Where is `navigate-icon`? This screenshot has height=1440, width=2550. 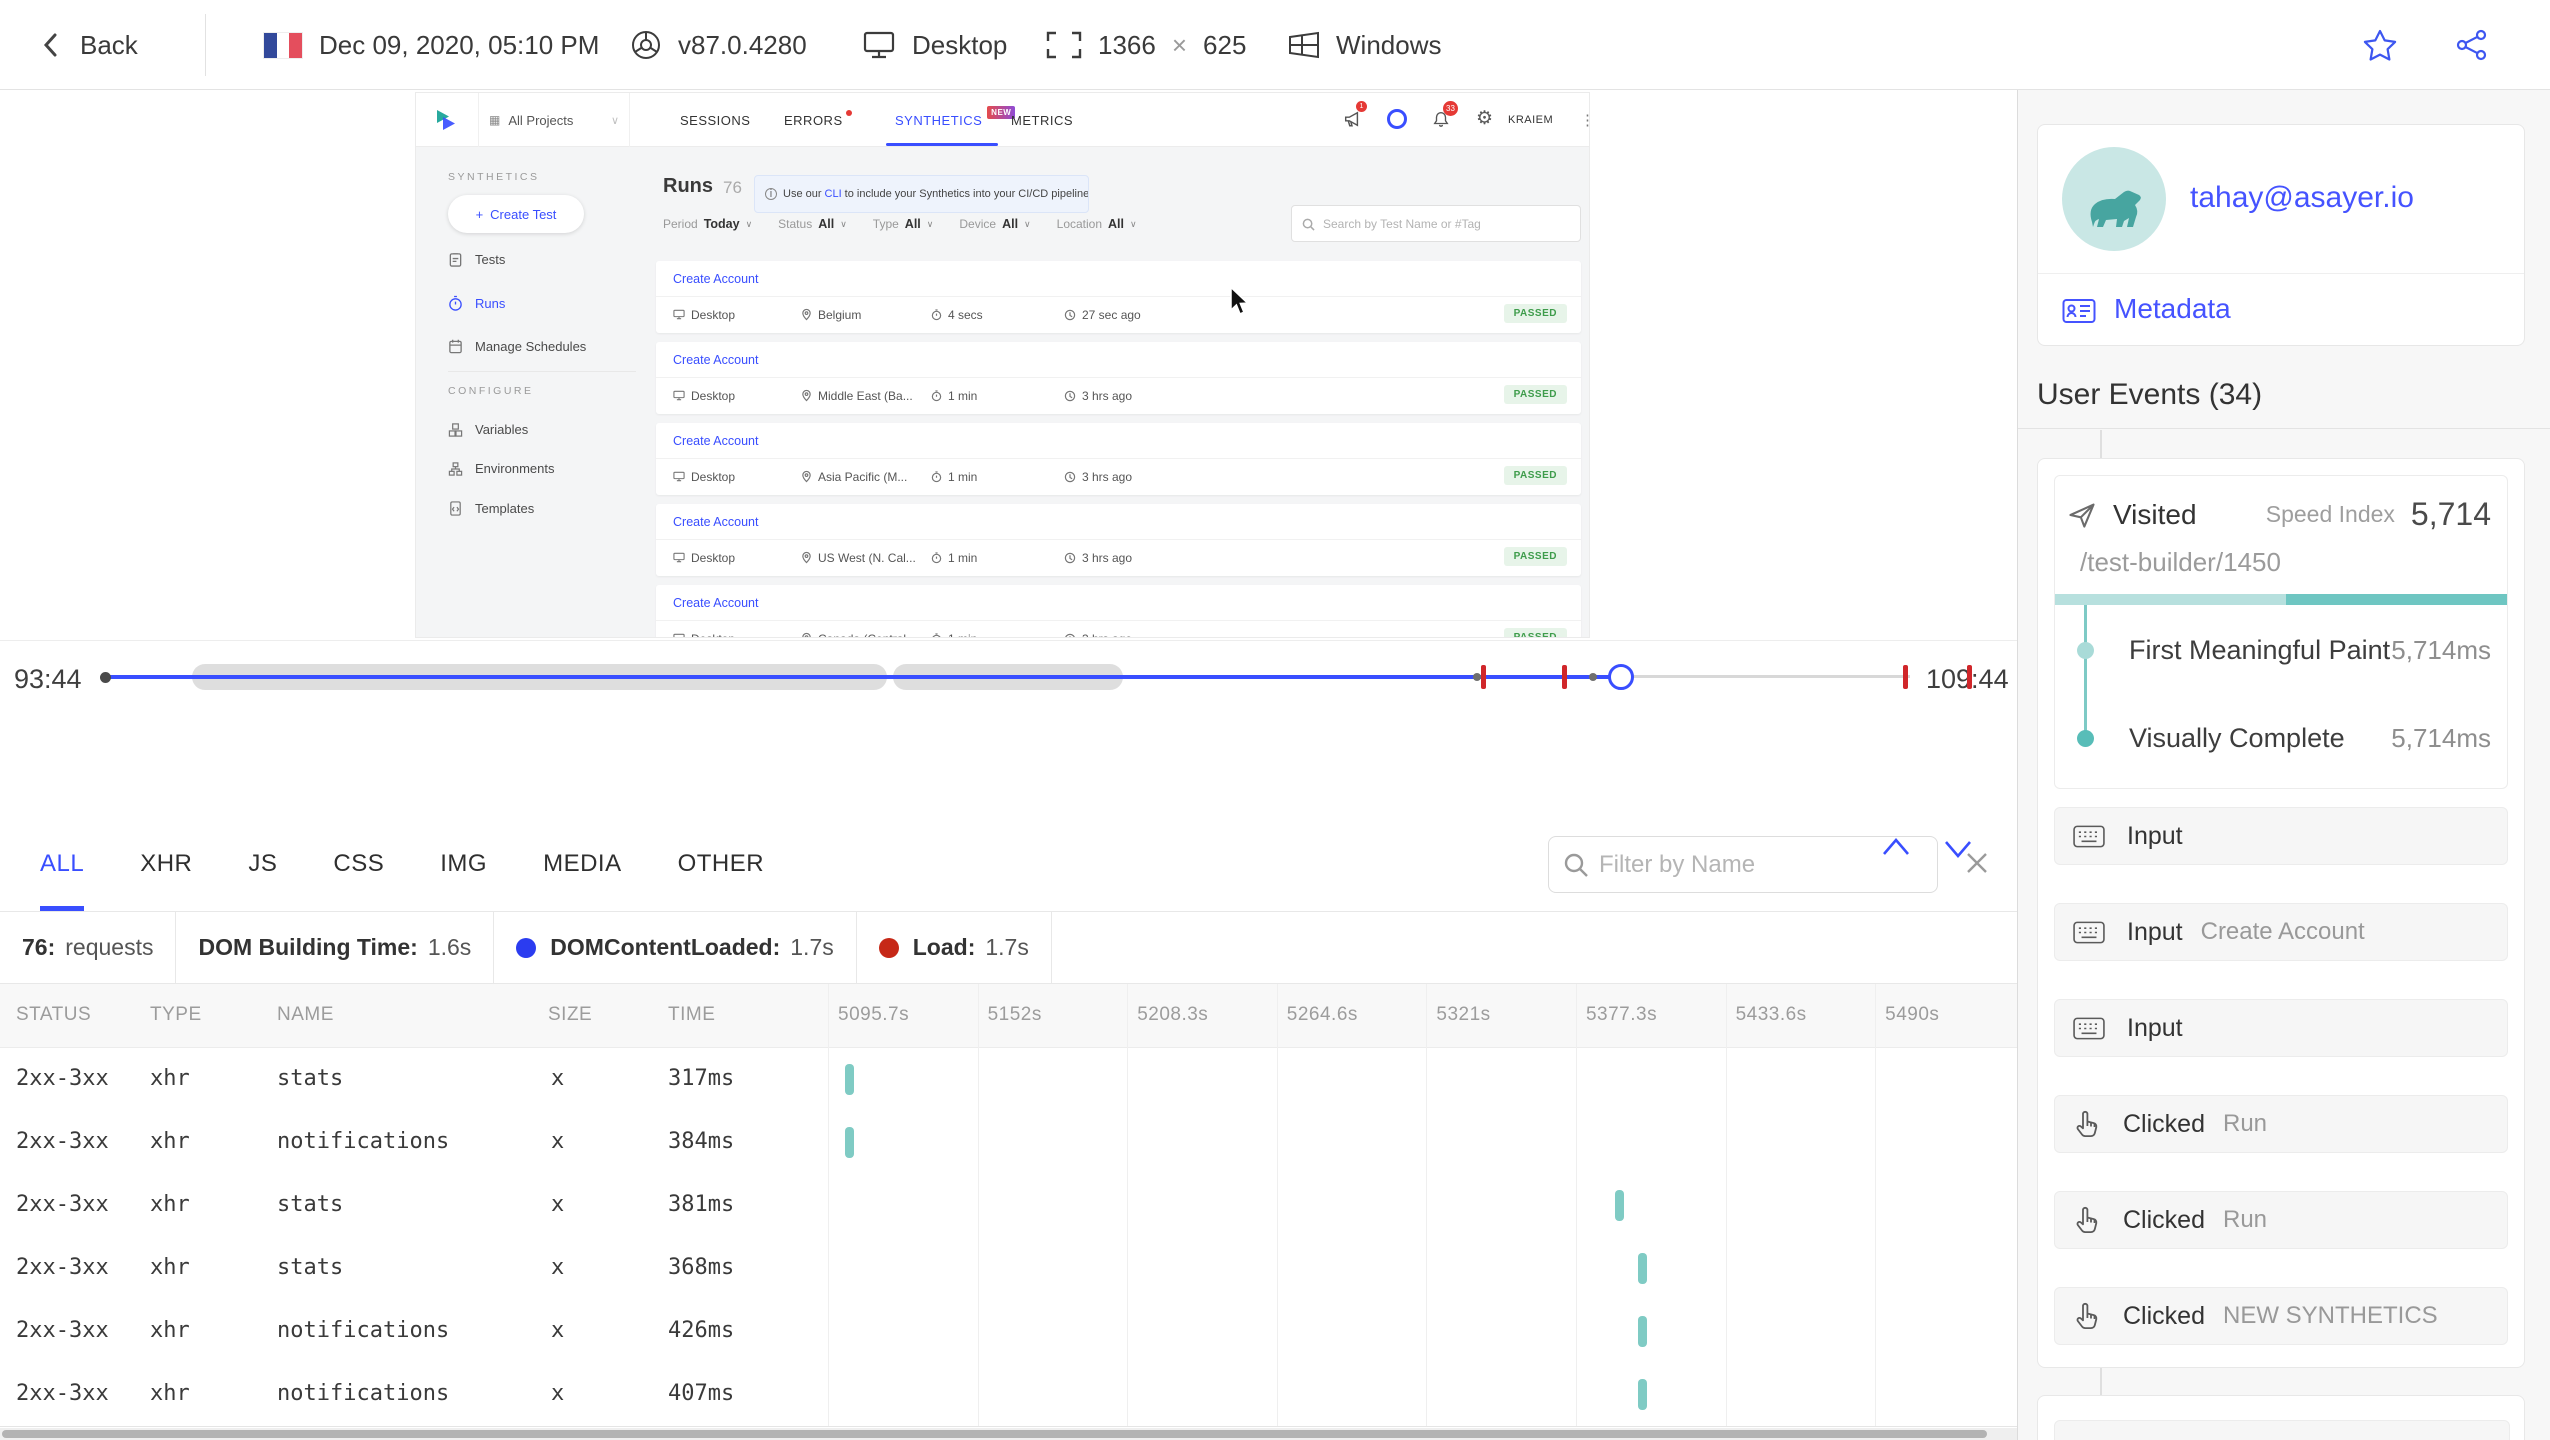
navigate-icon is located at coordinates (2082, 515).